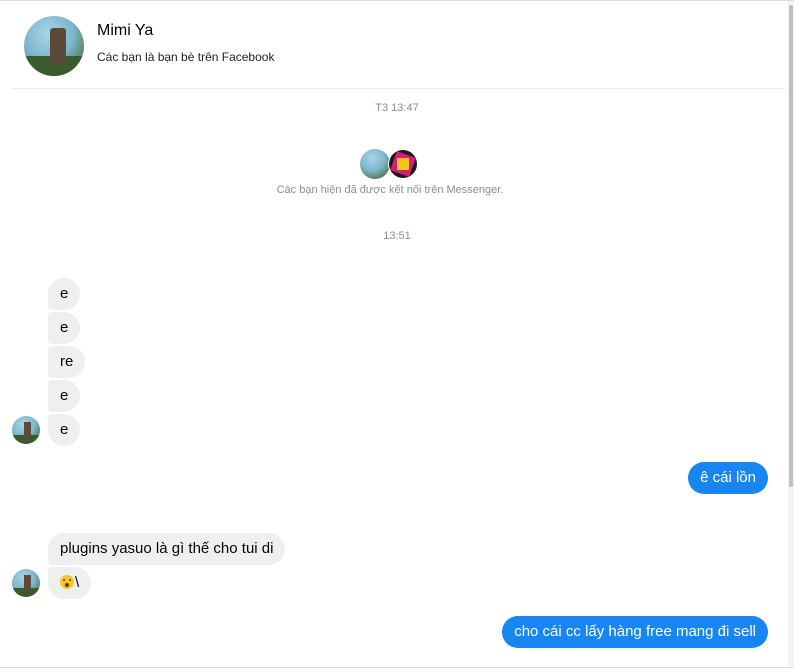 This screenshot has height=668, width=794. Describe the element at coordinates (185, 31) in the screenshot. I see `contact-name: Mimi Ya` at that location.